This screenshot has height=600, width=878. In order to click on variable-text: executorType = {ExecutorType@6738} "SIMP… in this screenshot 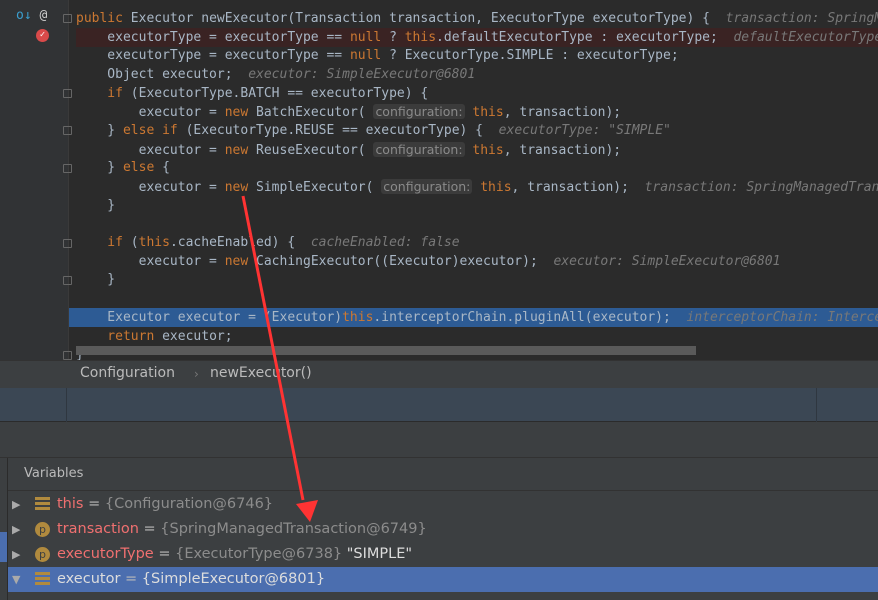, I will do `click(234, 554)`.